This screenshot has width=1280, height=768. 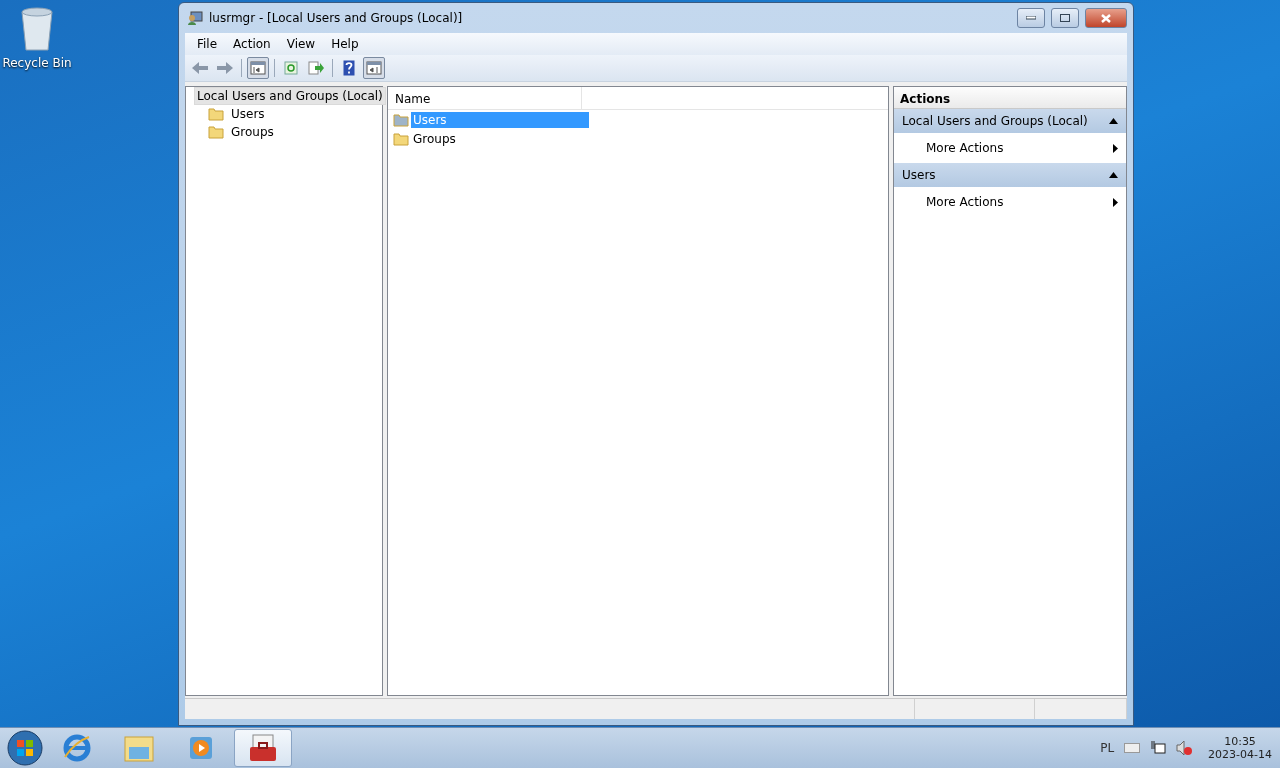 I want to click on close-button, so click(x=1106, y=18).